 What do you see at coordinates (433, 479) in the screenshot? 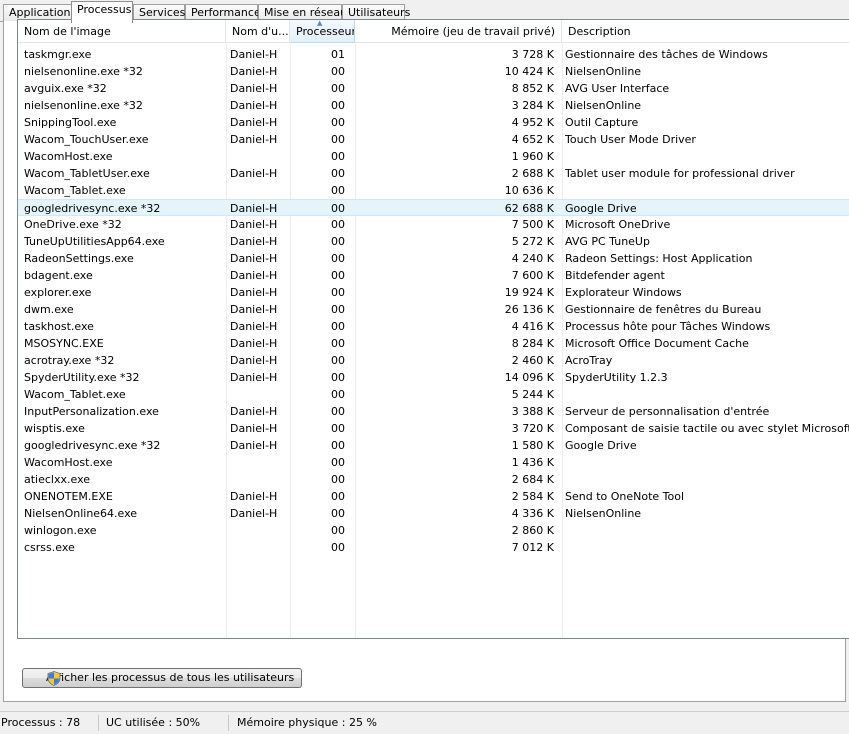
I see `table-row: atieclxx.exe 00 2 684 K` at bounding box center [433, 479].